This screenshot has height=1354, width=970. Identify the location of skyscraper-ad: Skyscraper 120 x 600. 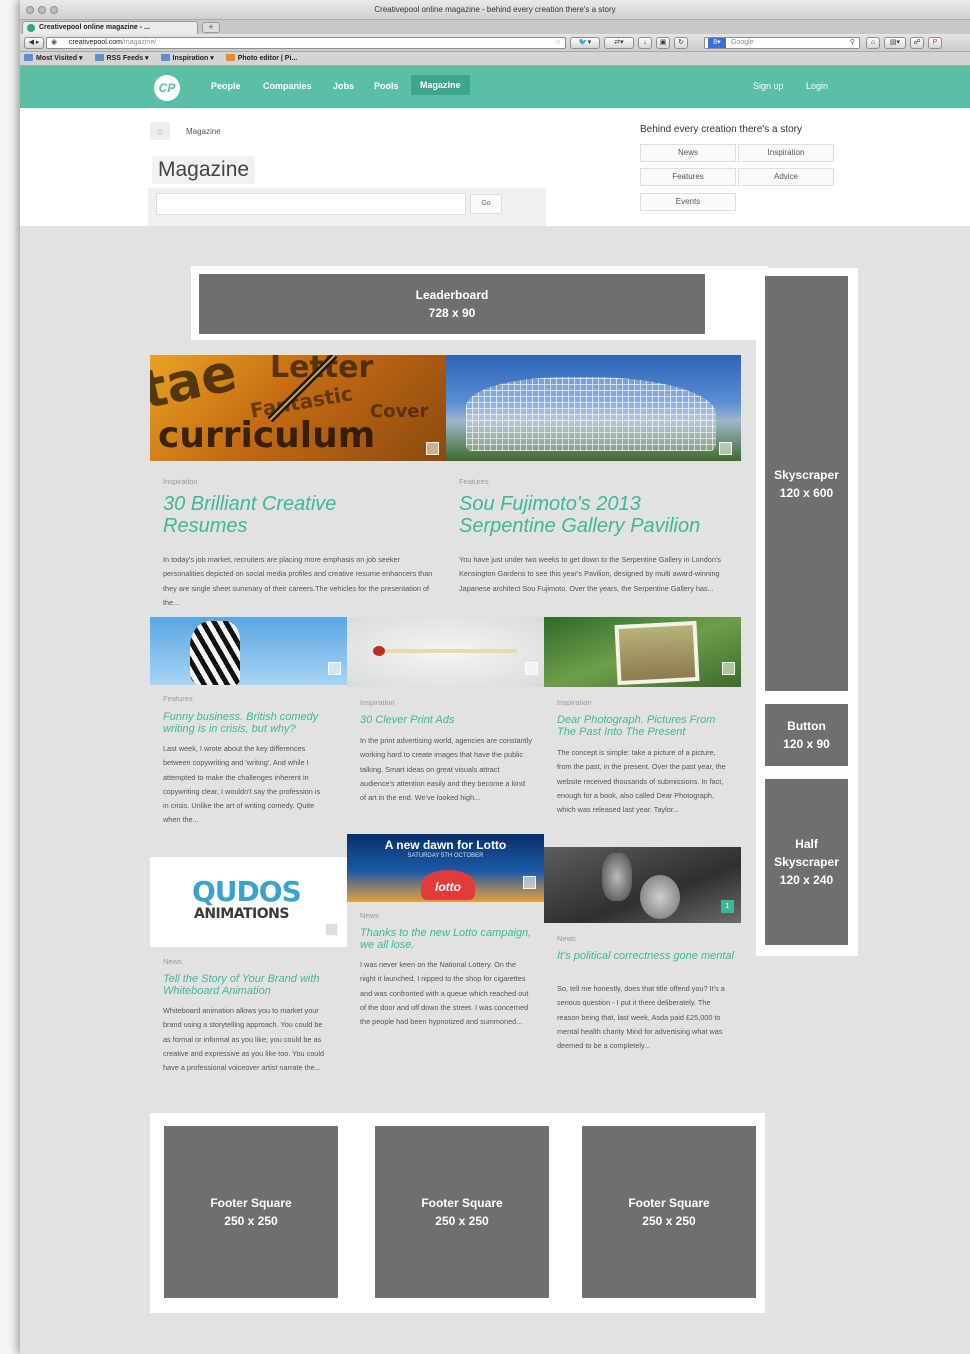
(806, 483).